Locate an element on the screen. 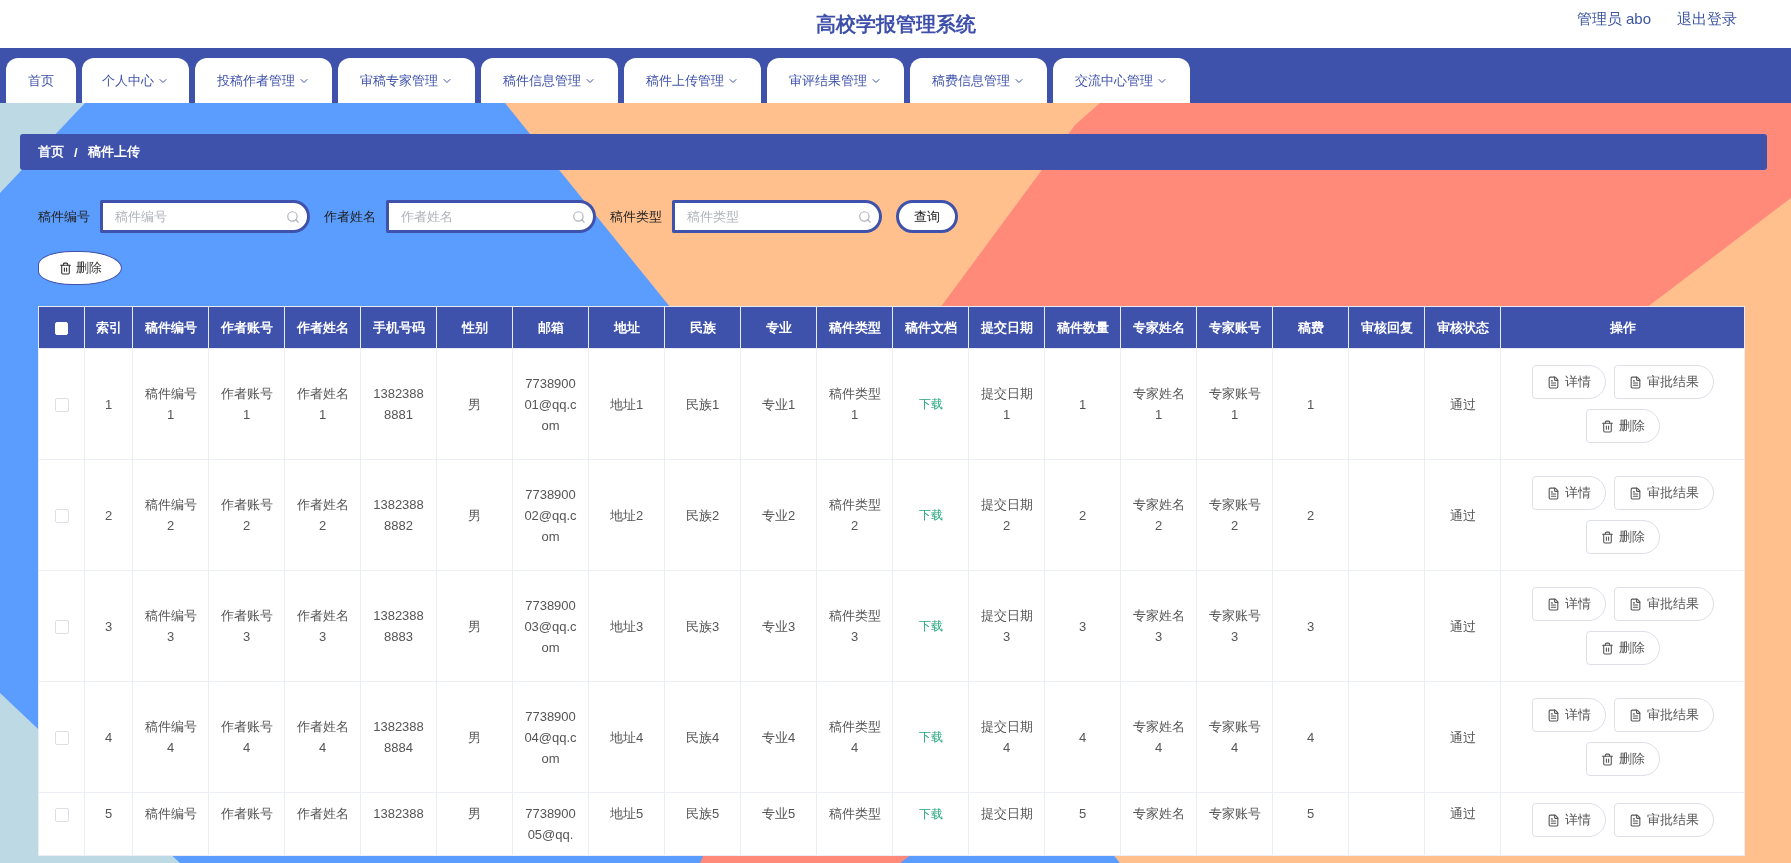 The width and height of the screenshot is (1791, 863). table-cell: 773890001@qq.com is located at coordinates (550, 404).